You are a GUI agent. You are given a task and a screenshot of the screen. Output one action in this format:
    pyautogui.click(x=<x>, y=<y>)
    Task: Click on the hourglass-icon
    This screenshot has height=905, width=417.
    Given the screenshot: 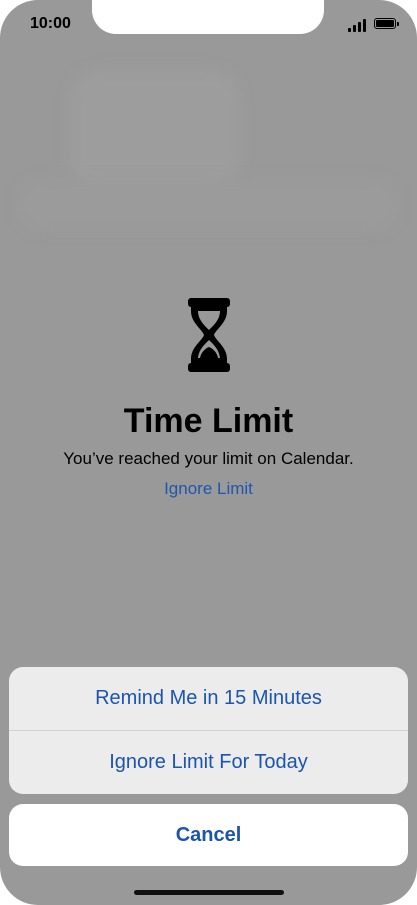 What is the action you would take?
    pyautogui.click(x=209, y=335)
    